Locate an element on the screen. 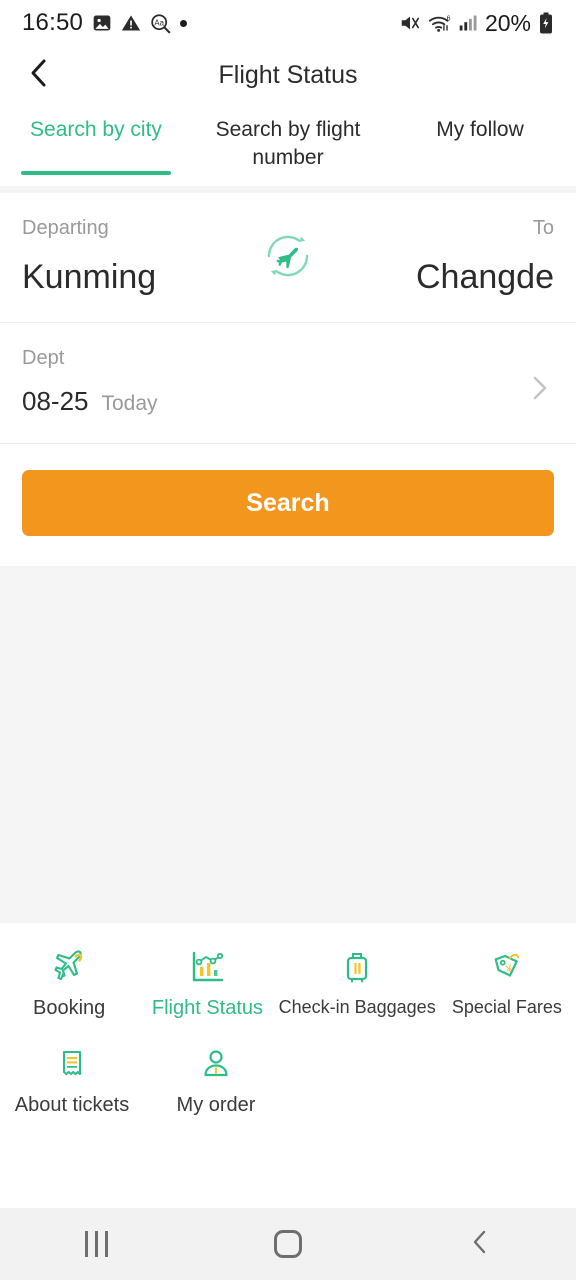 Image resolution: width=576 pixels, height=1280 pixels. tab-label: Search by flight number is located at coordinates (288, 143).